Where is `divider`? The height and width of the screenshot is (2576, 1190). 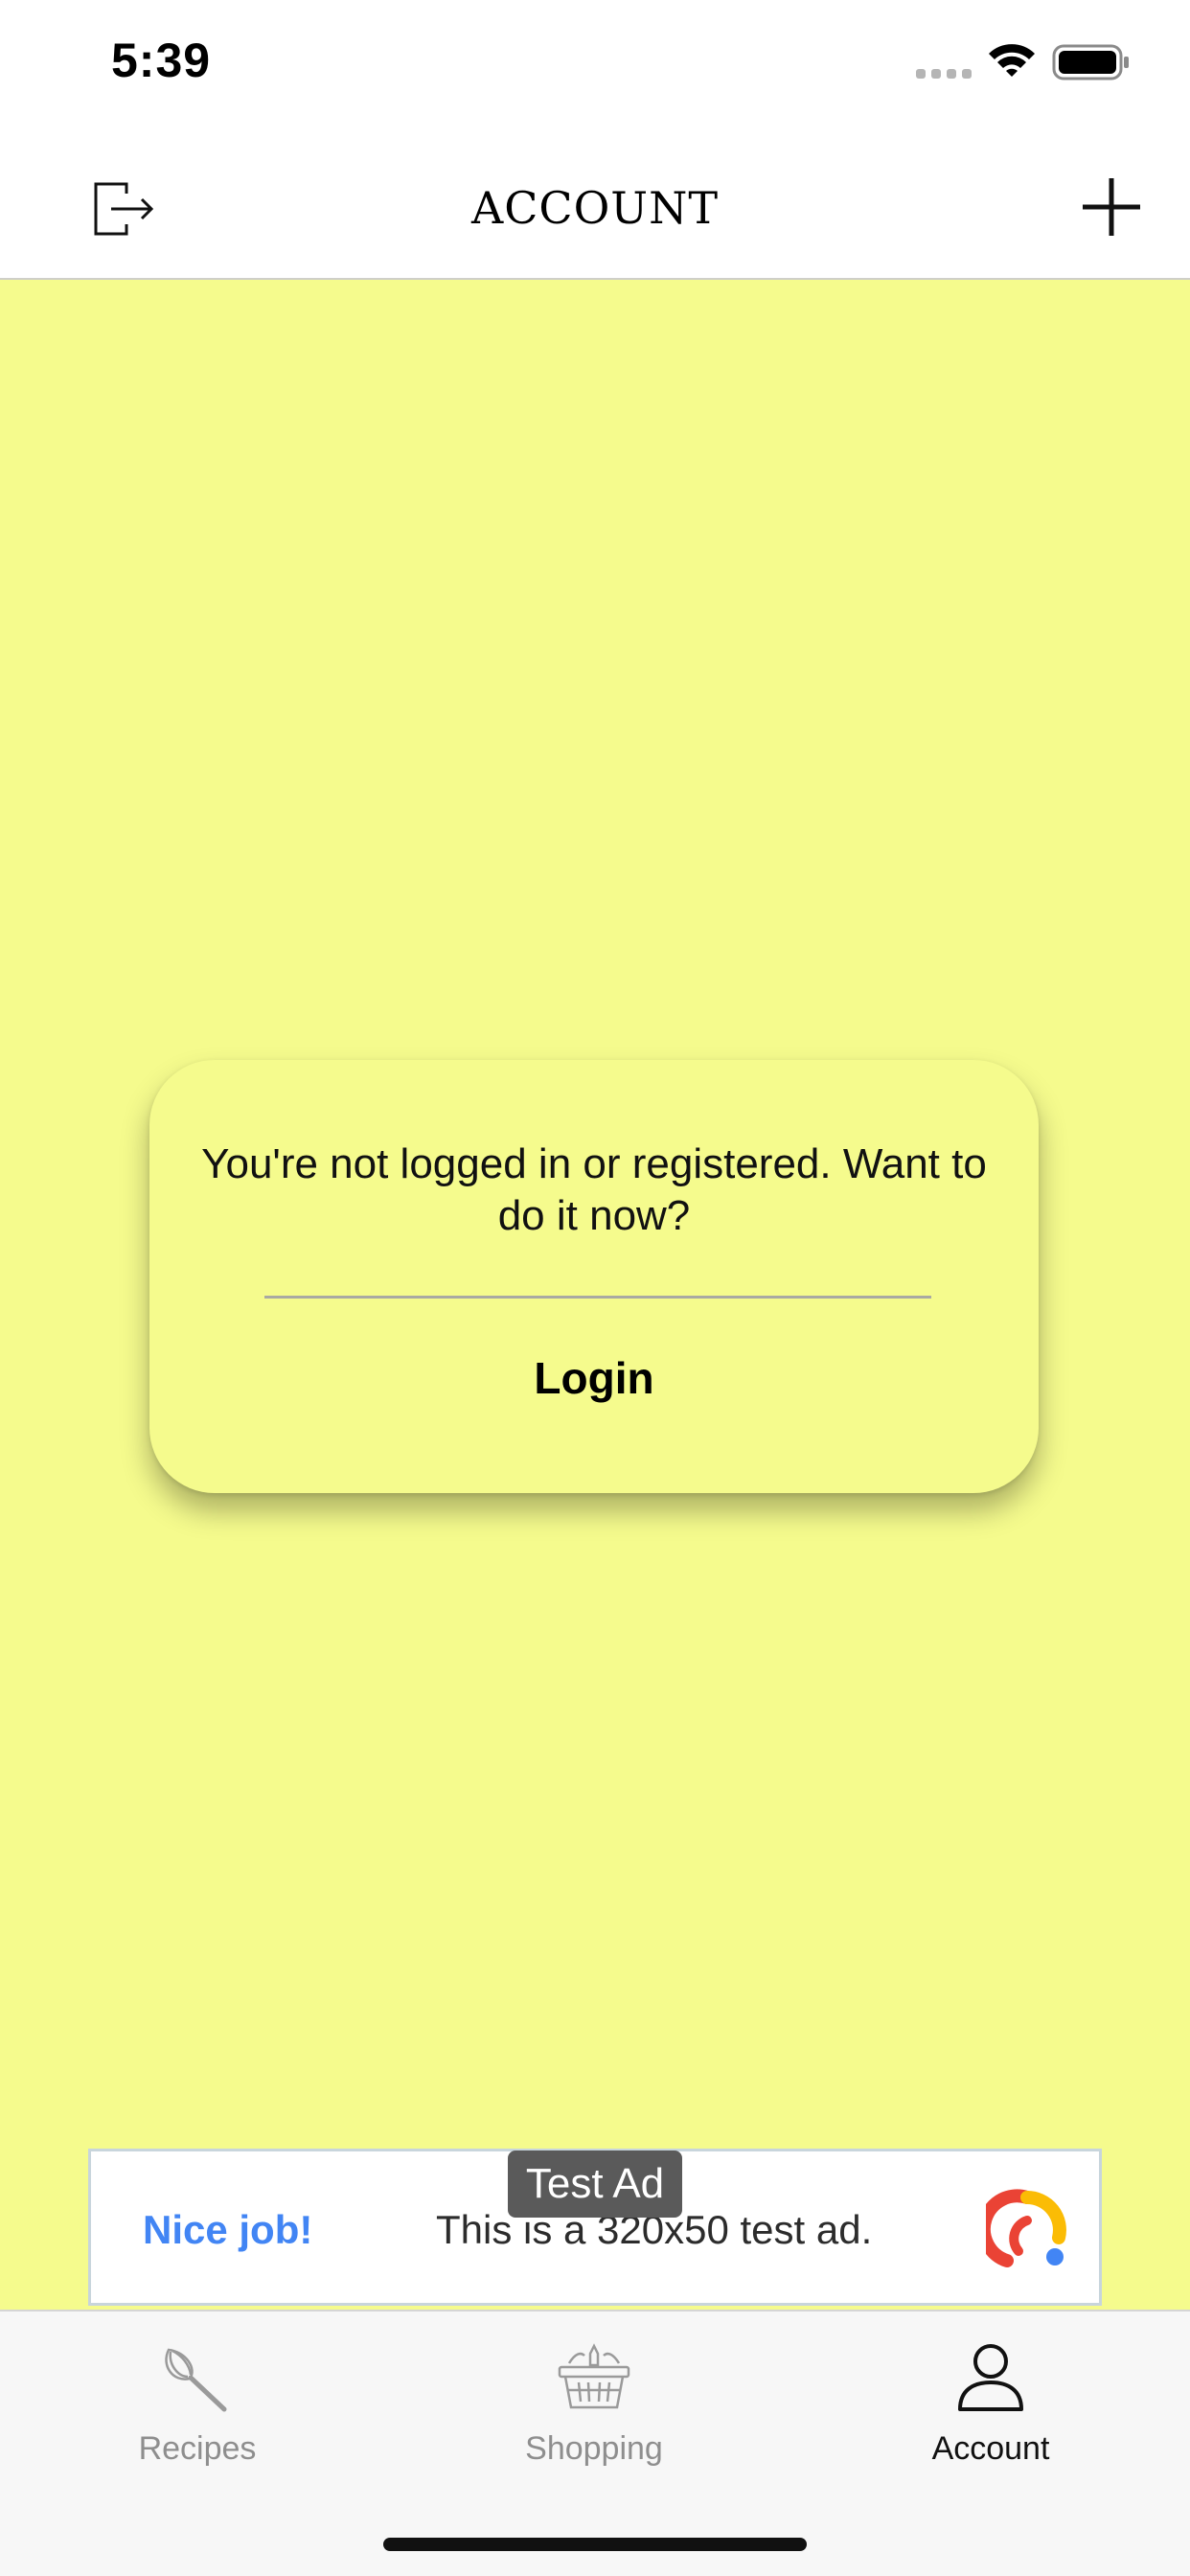 divider is located at coordinates (598, 1297).